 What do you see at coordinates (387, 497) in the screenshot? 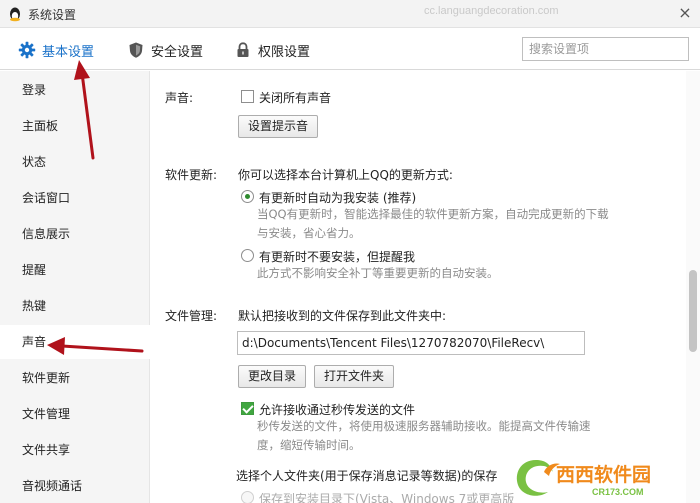
I see `save-install-dir-label: 保存到安装目录下(Vista、Windows 7或更高版` at bounding box center [387, 497].